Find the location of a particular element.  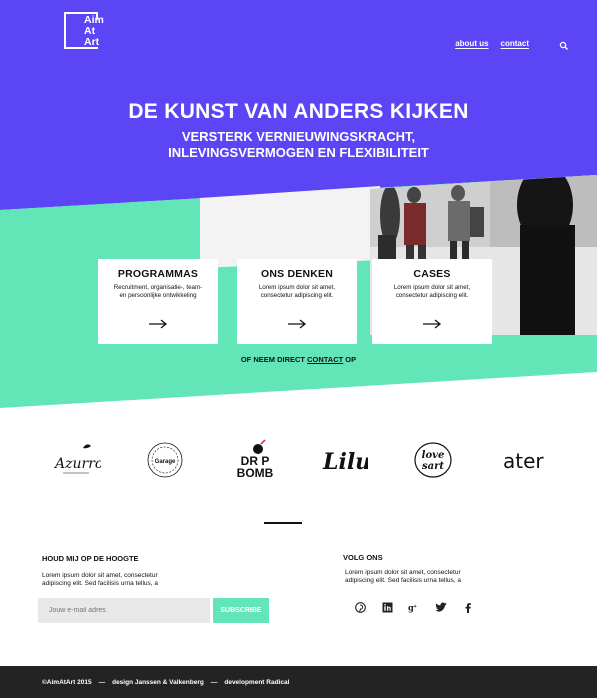

logo-text: Aim At Art is located at coordinates (94, 31).